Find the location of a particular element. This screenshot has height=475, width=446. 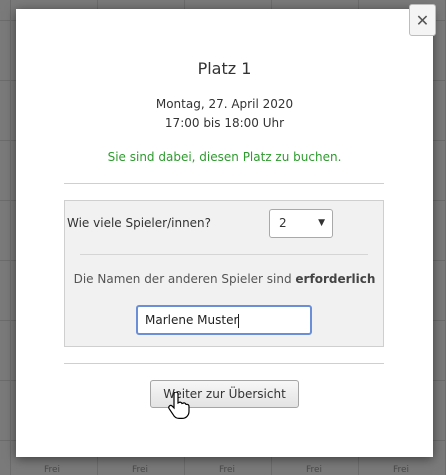

panel-divider is located at coordinates (224, 254).